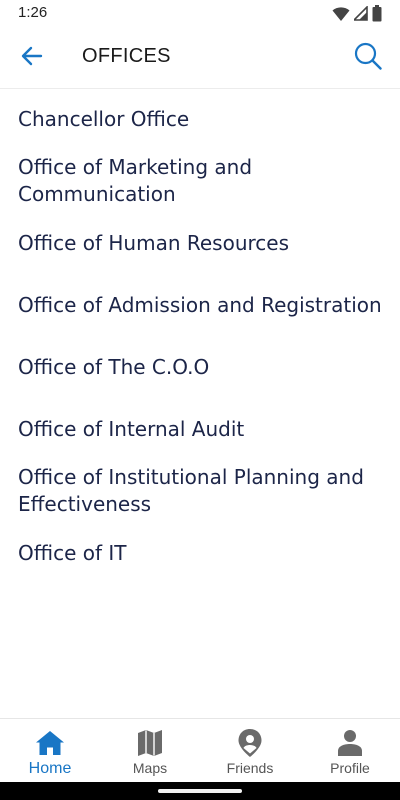  What do you see at coordinates (200, 367) in the screenshot?
I see `office-item-coo: Office of The C.O.O` at bounding box center [200, 367].